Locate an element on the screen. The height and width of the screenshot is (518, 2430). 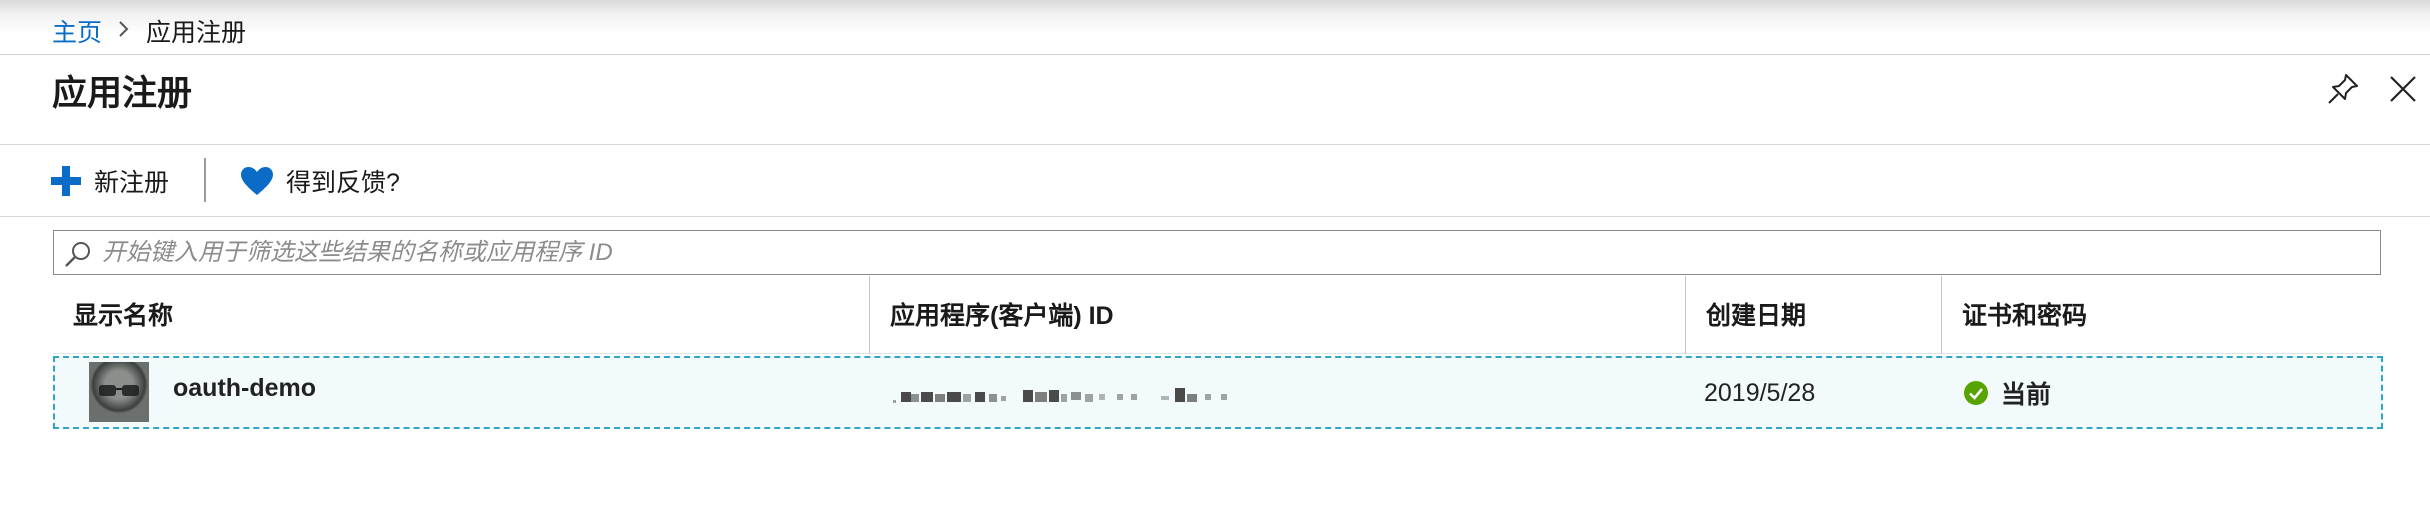
heart-icon is located at coordinates (257, 181).